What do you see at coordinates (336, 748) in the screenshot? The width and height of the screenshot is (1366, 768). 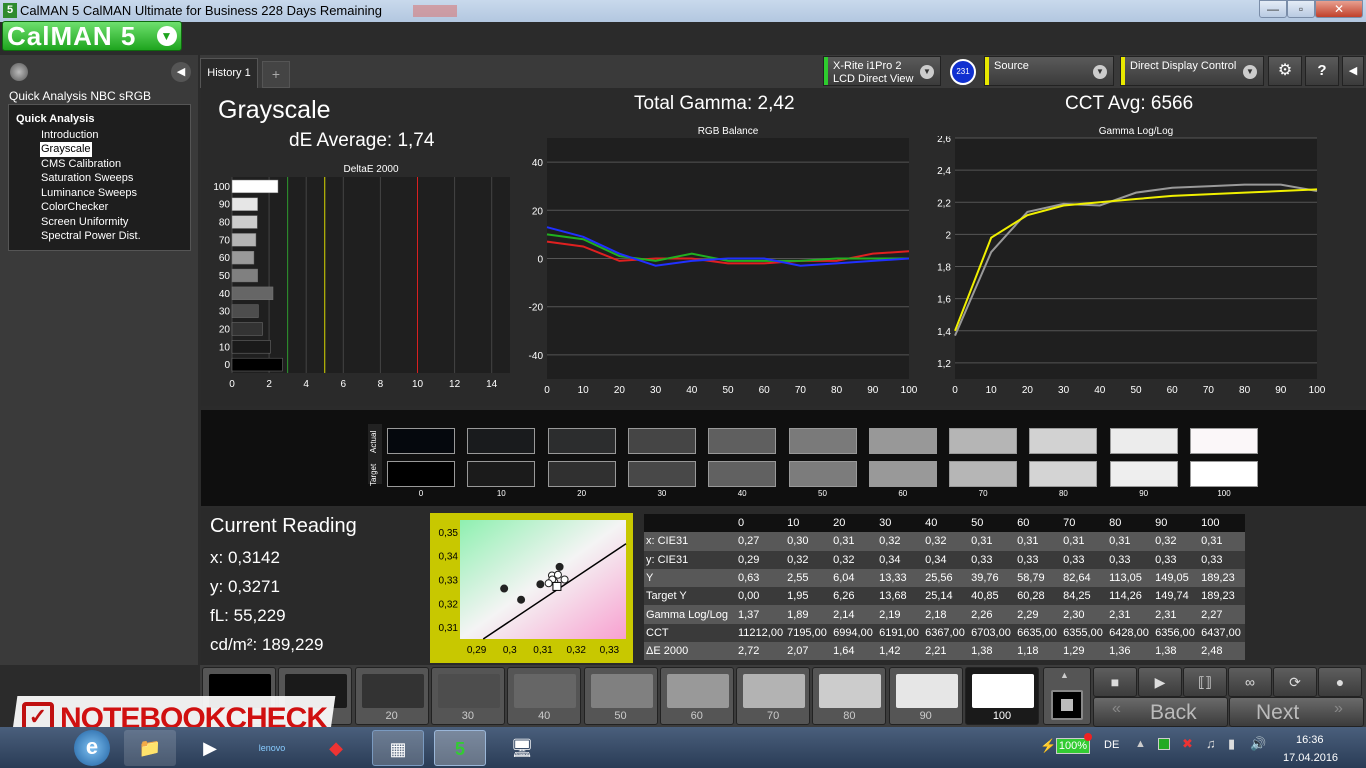 I see `app-red-icon: ◆` at bounding box center [336, 748].